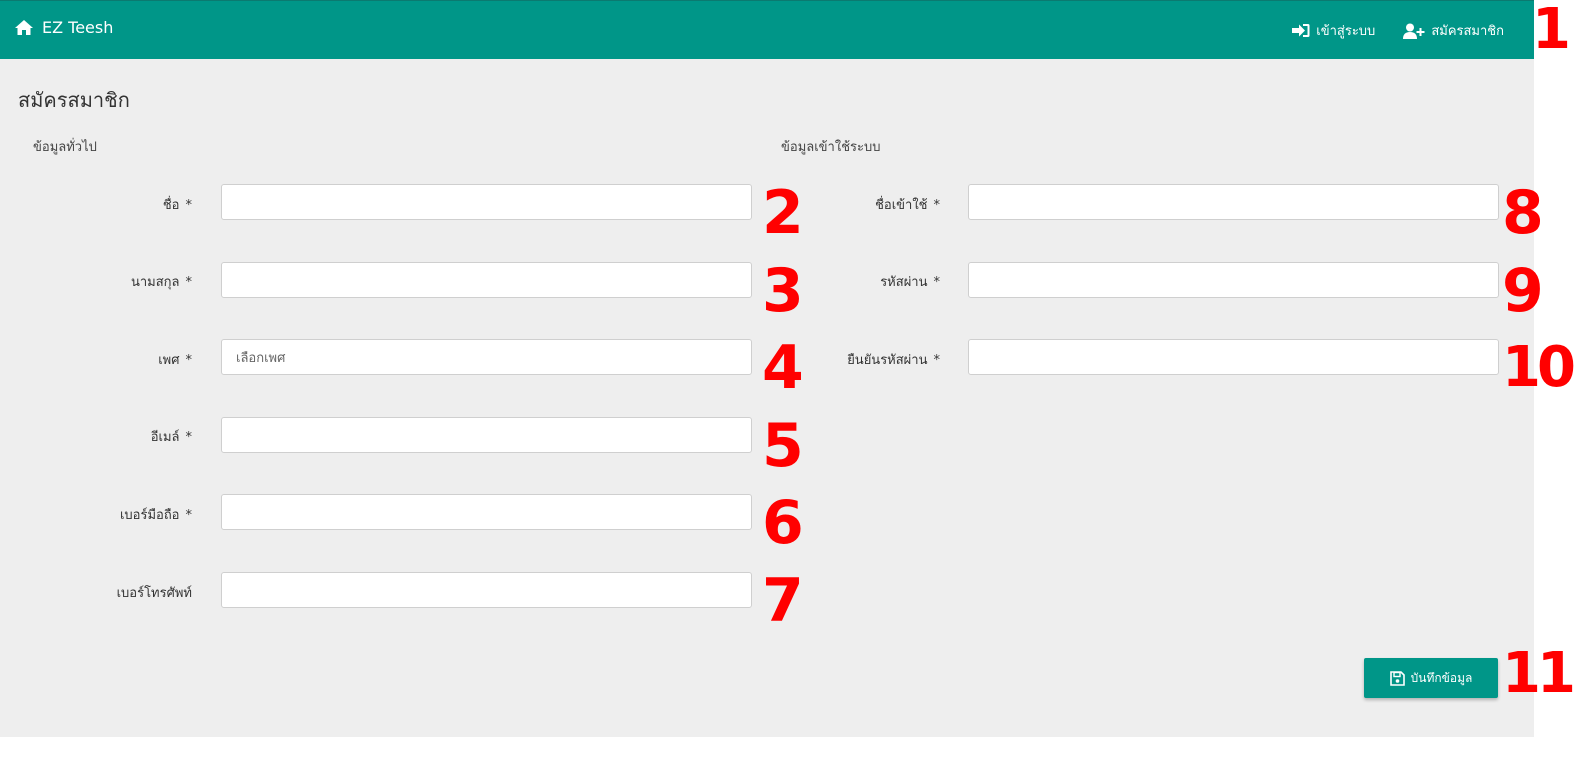 The height and width of the screenshot is (761, 1584). Describe the element at coordinates (767, 29) in the screenshot. I see `top-navbar: EZ Teesh เข้าสู่ระบบ สมัครสมาชิก` at that location.